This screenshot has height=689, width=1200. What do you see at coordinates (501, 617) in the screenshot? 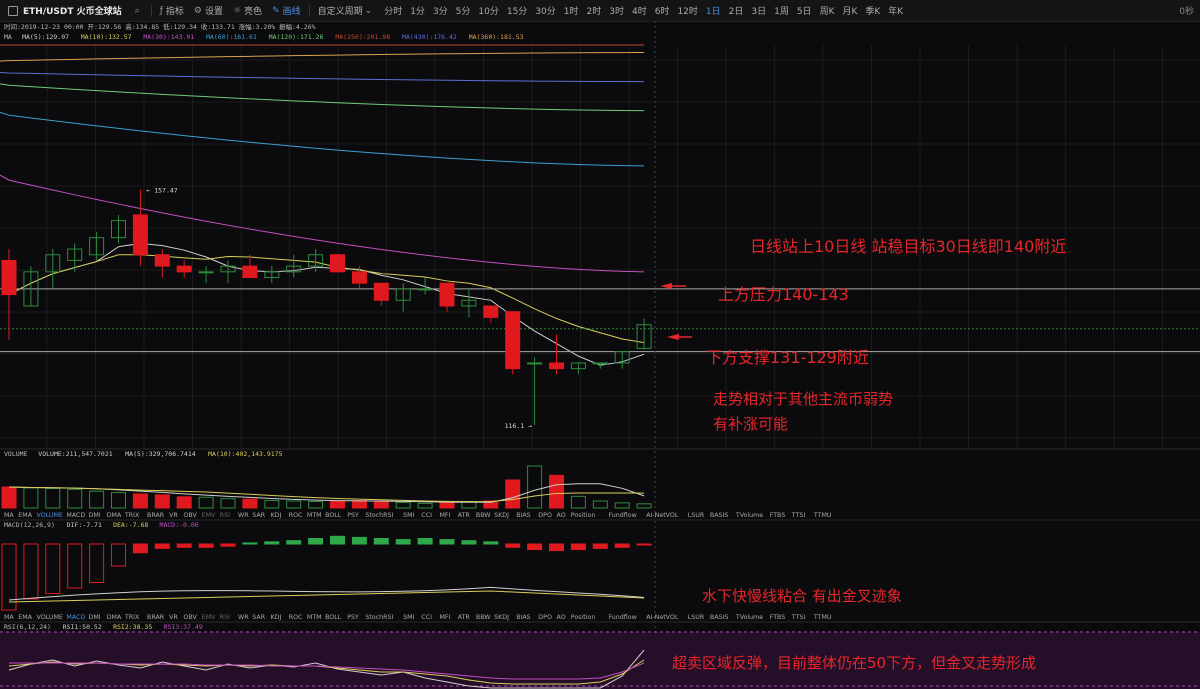
I see `tabs2-tab-25: SKDJ` at bounding box center [501, 617].